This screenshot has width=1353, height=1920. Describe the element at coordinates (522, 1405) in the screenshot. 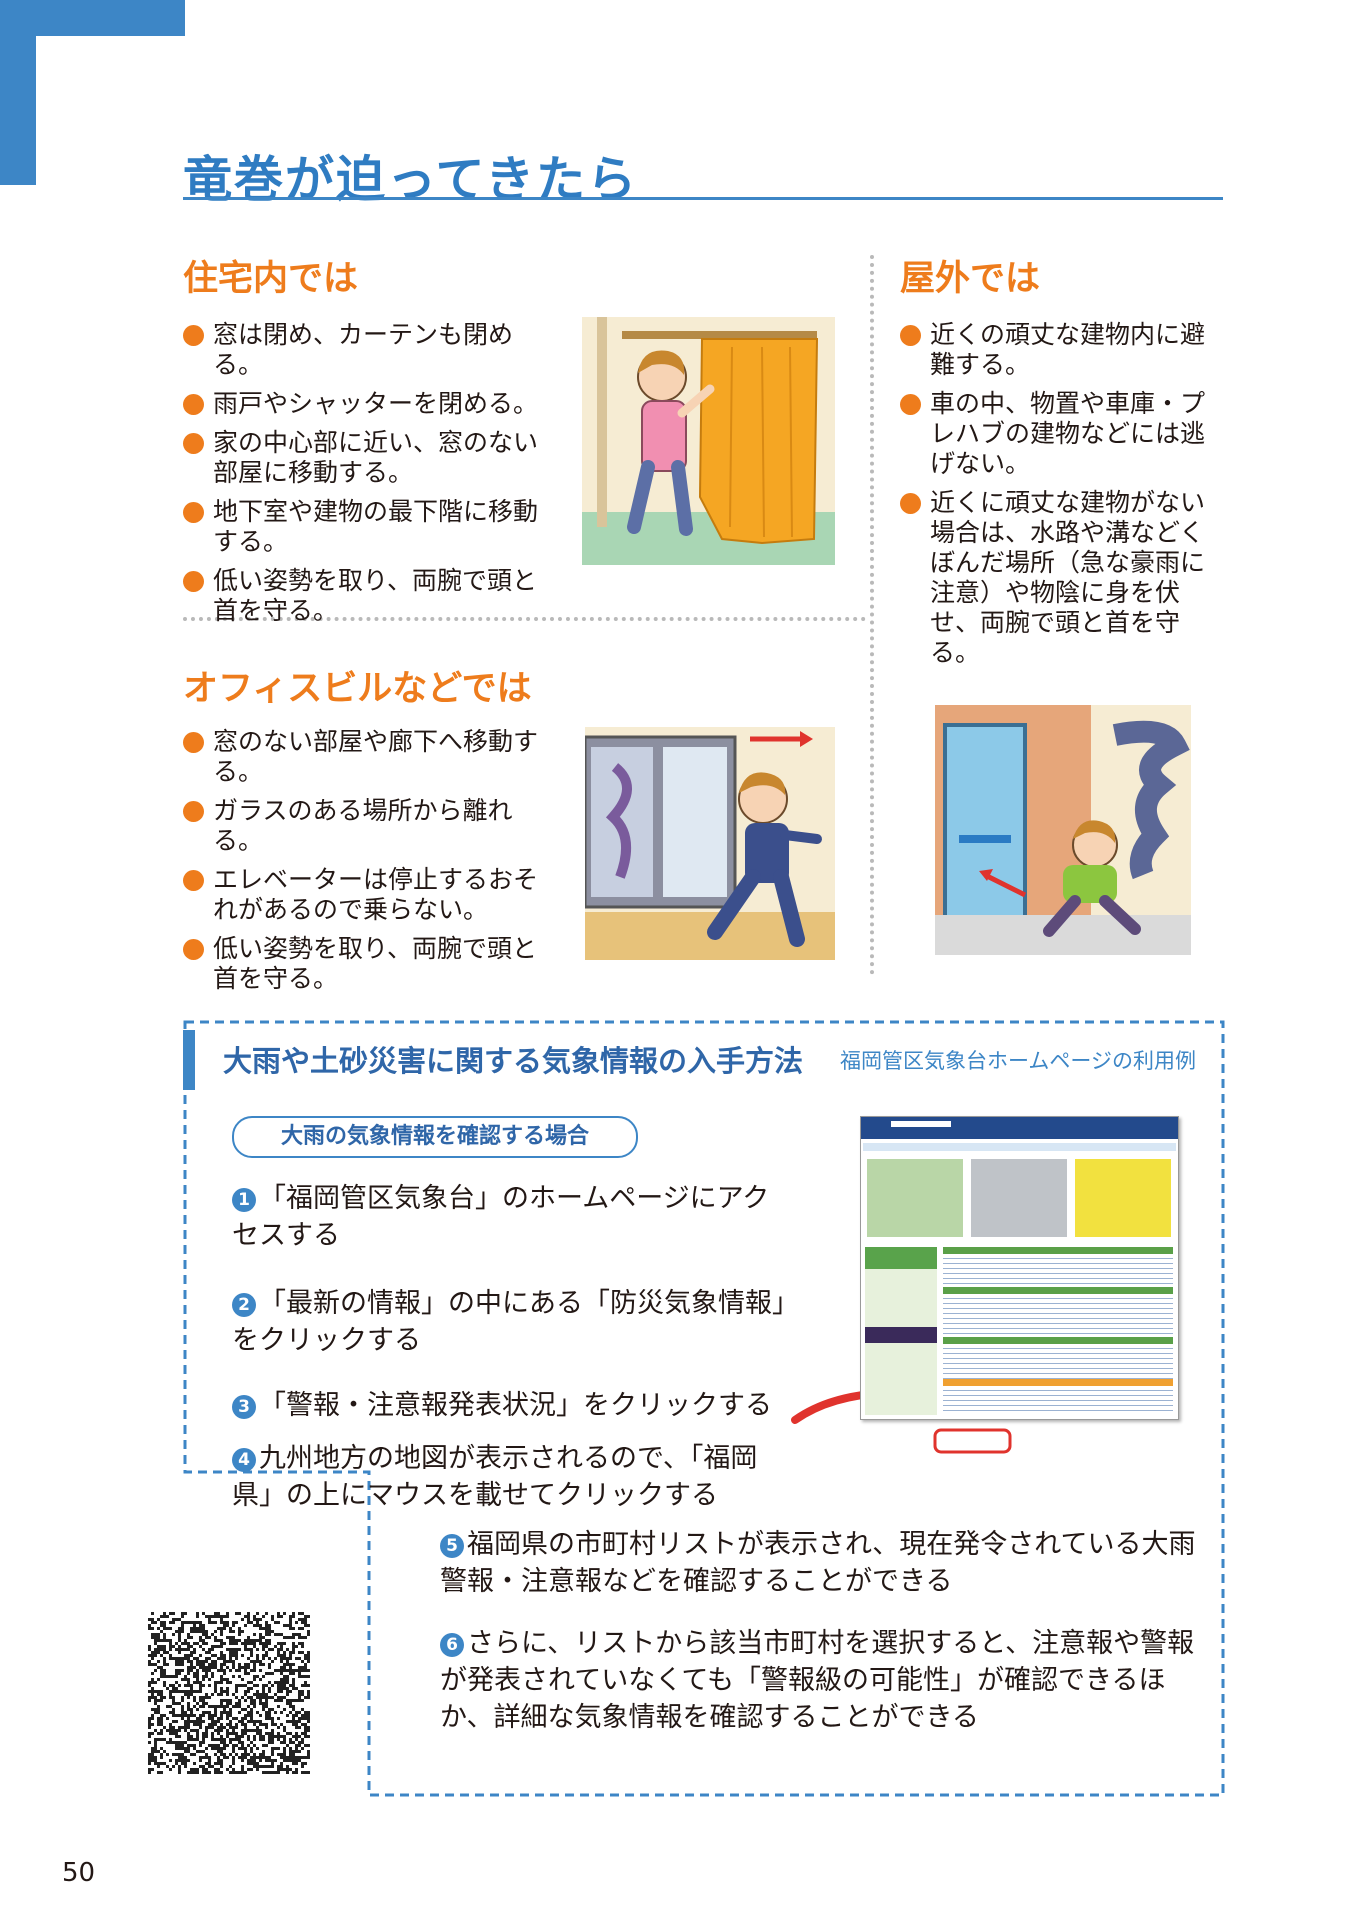

I see `step-3: 3 「警報・注意報発表状況」をクリックする` at that location.